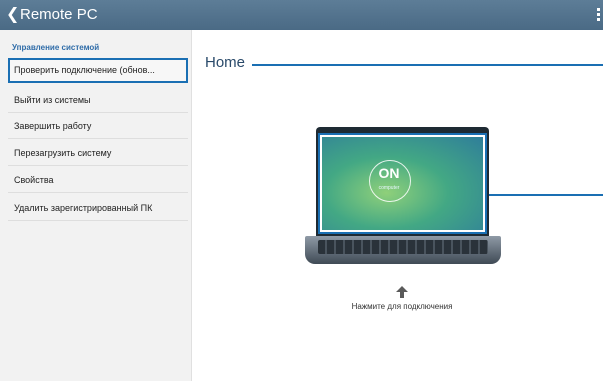 This screenshot has width=603, height=381. What do you see at coordinates (98, 126) in the screenshot?
I see `menu-item-shutdown: Завершить работу` at bounding box center [98, 126].